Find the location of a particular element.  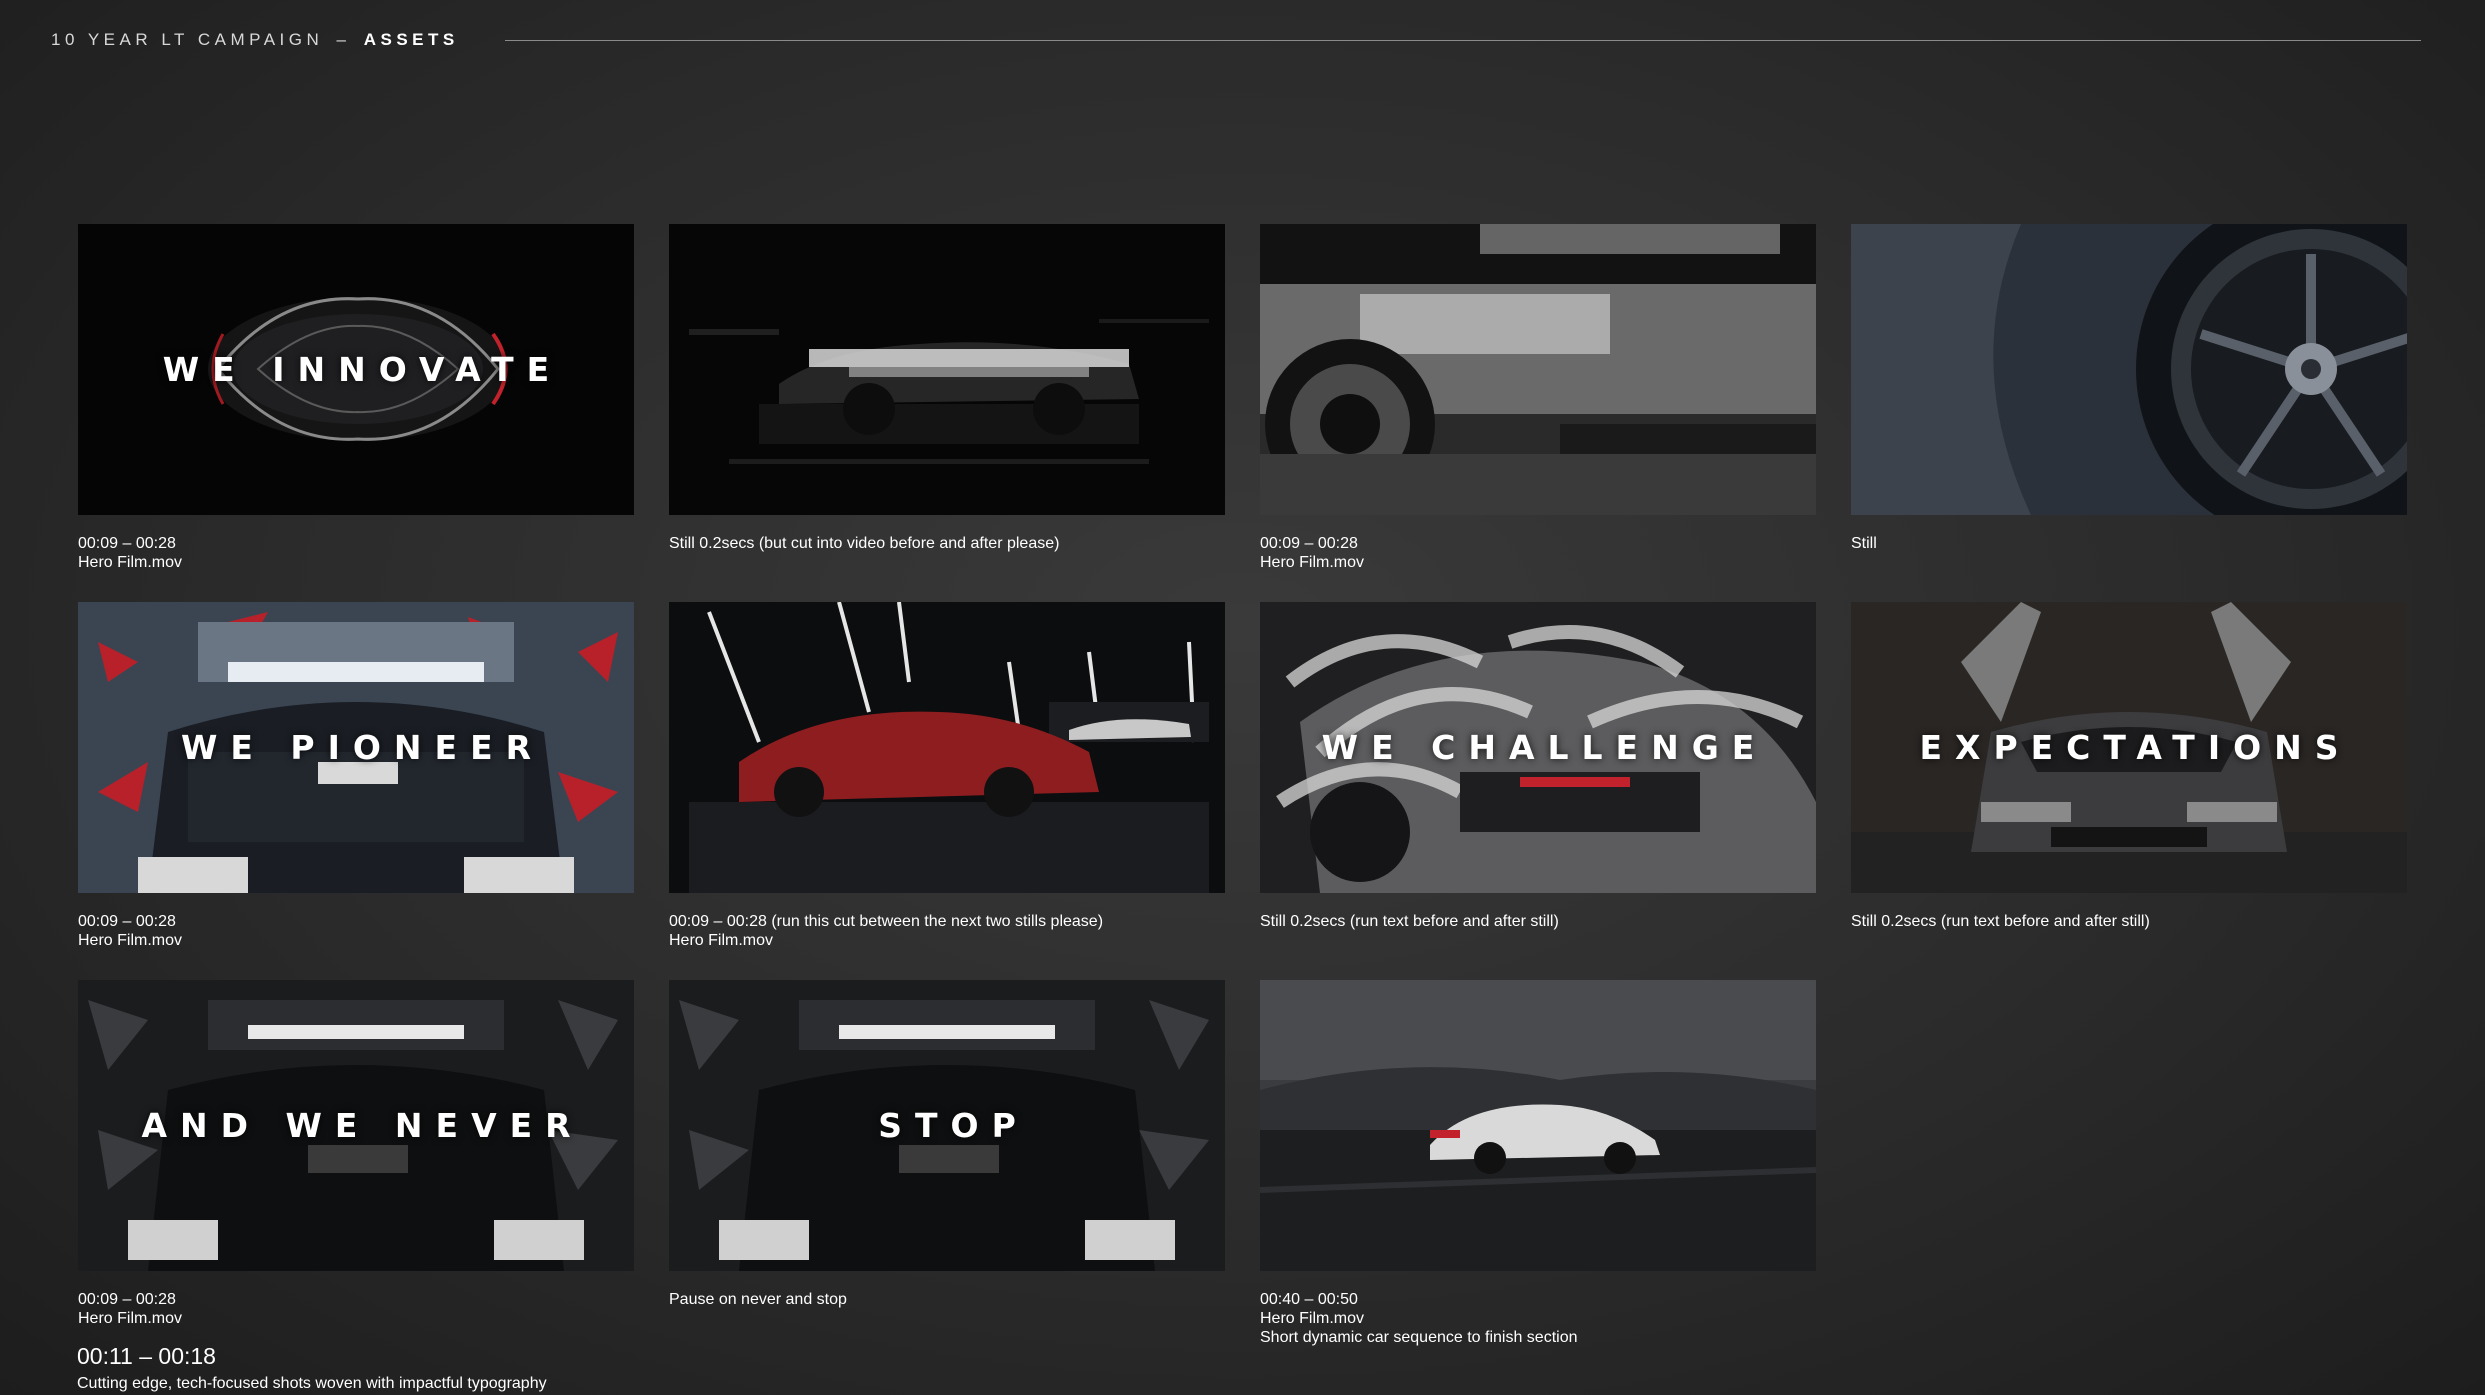

asset-thumbnail-white-car-road is located at coordinates (1538, 1125).